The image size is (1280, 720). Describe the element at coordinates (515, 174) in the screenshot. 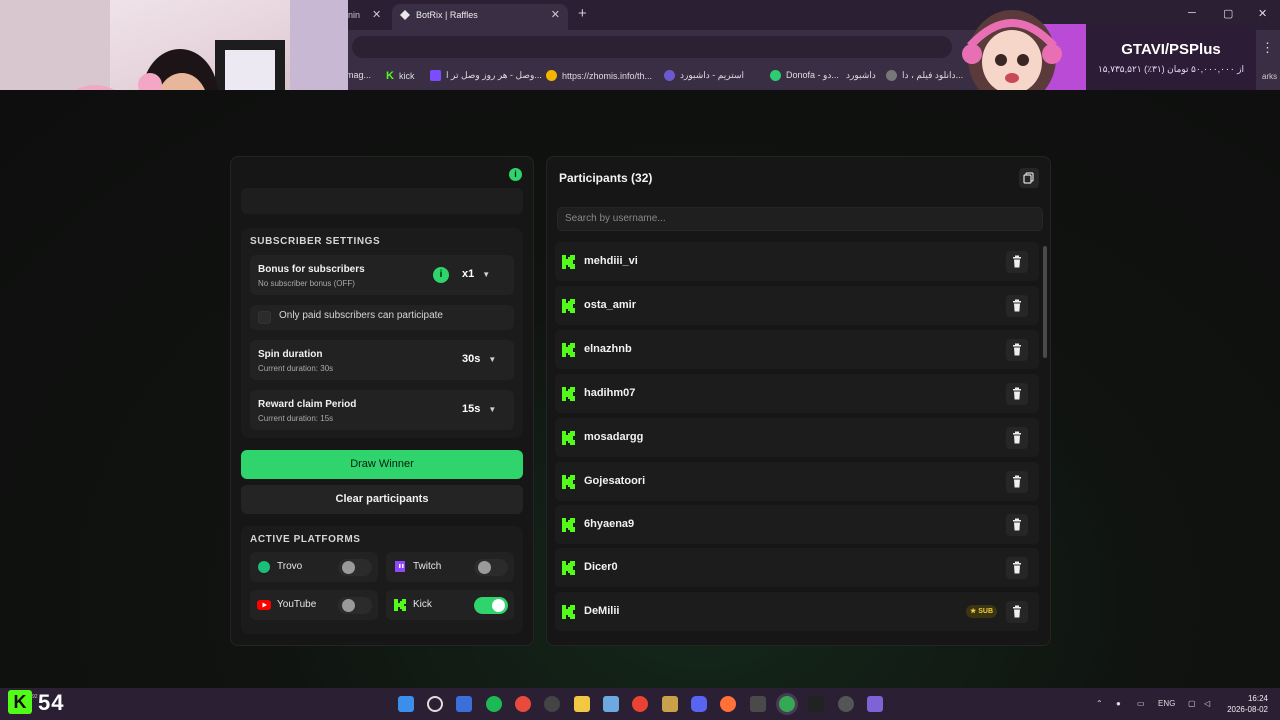

I see `info-icon: i` at that location.